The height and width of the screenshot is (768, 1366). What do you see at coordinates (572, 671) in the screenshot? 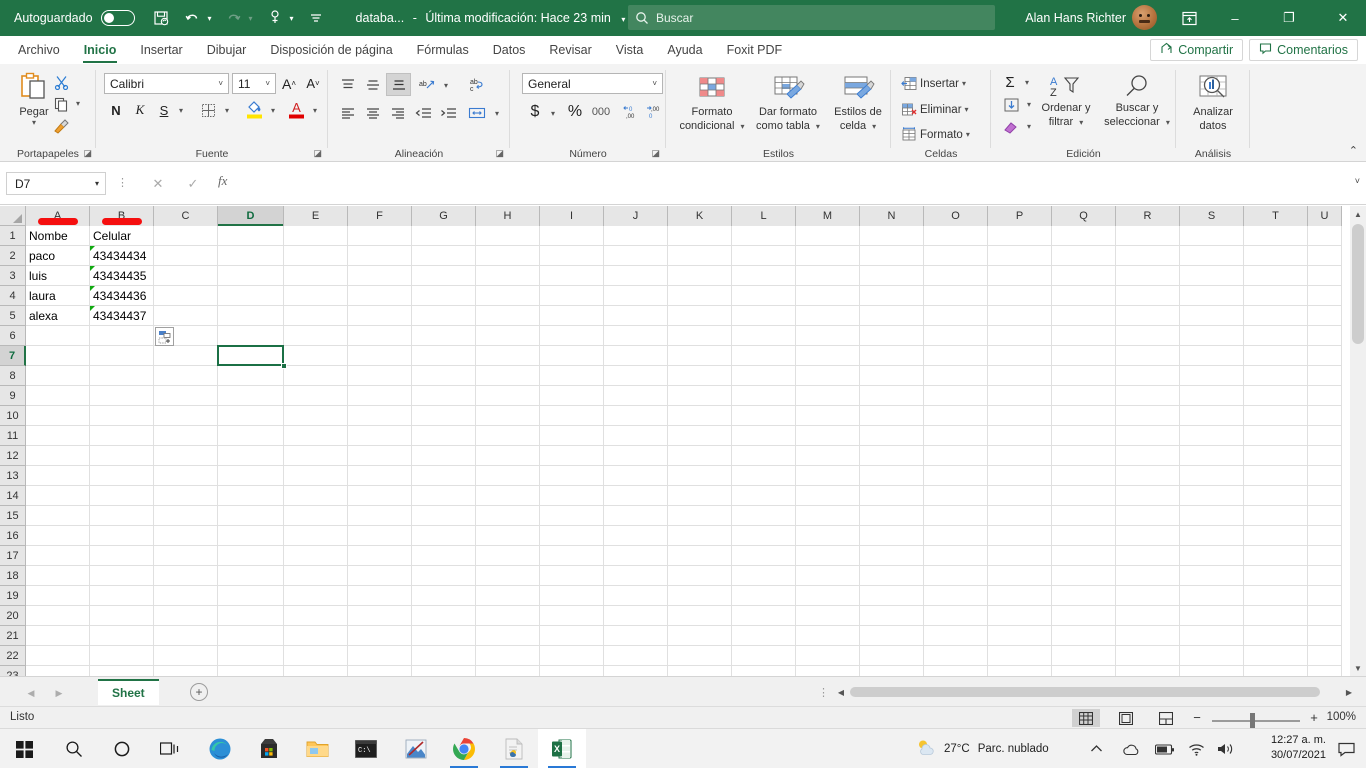
I see `cell-I23` at bounding box center [572, 671].